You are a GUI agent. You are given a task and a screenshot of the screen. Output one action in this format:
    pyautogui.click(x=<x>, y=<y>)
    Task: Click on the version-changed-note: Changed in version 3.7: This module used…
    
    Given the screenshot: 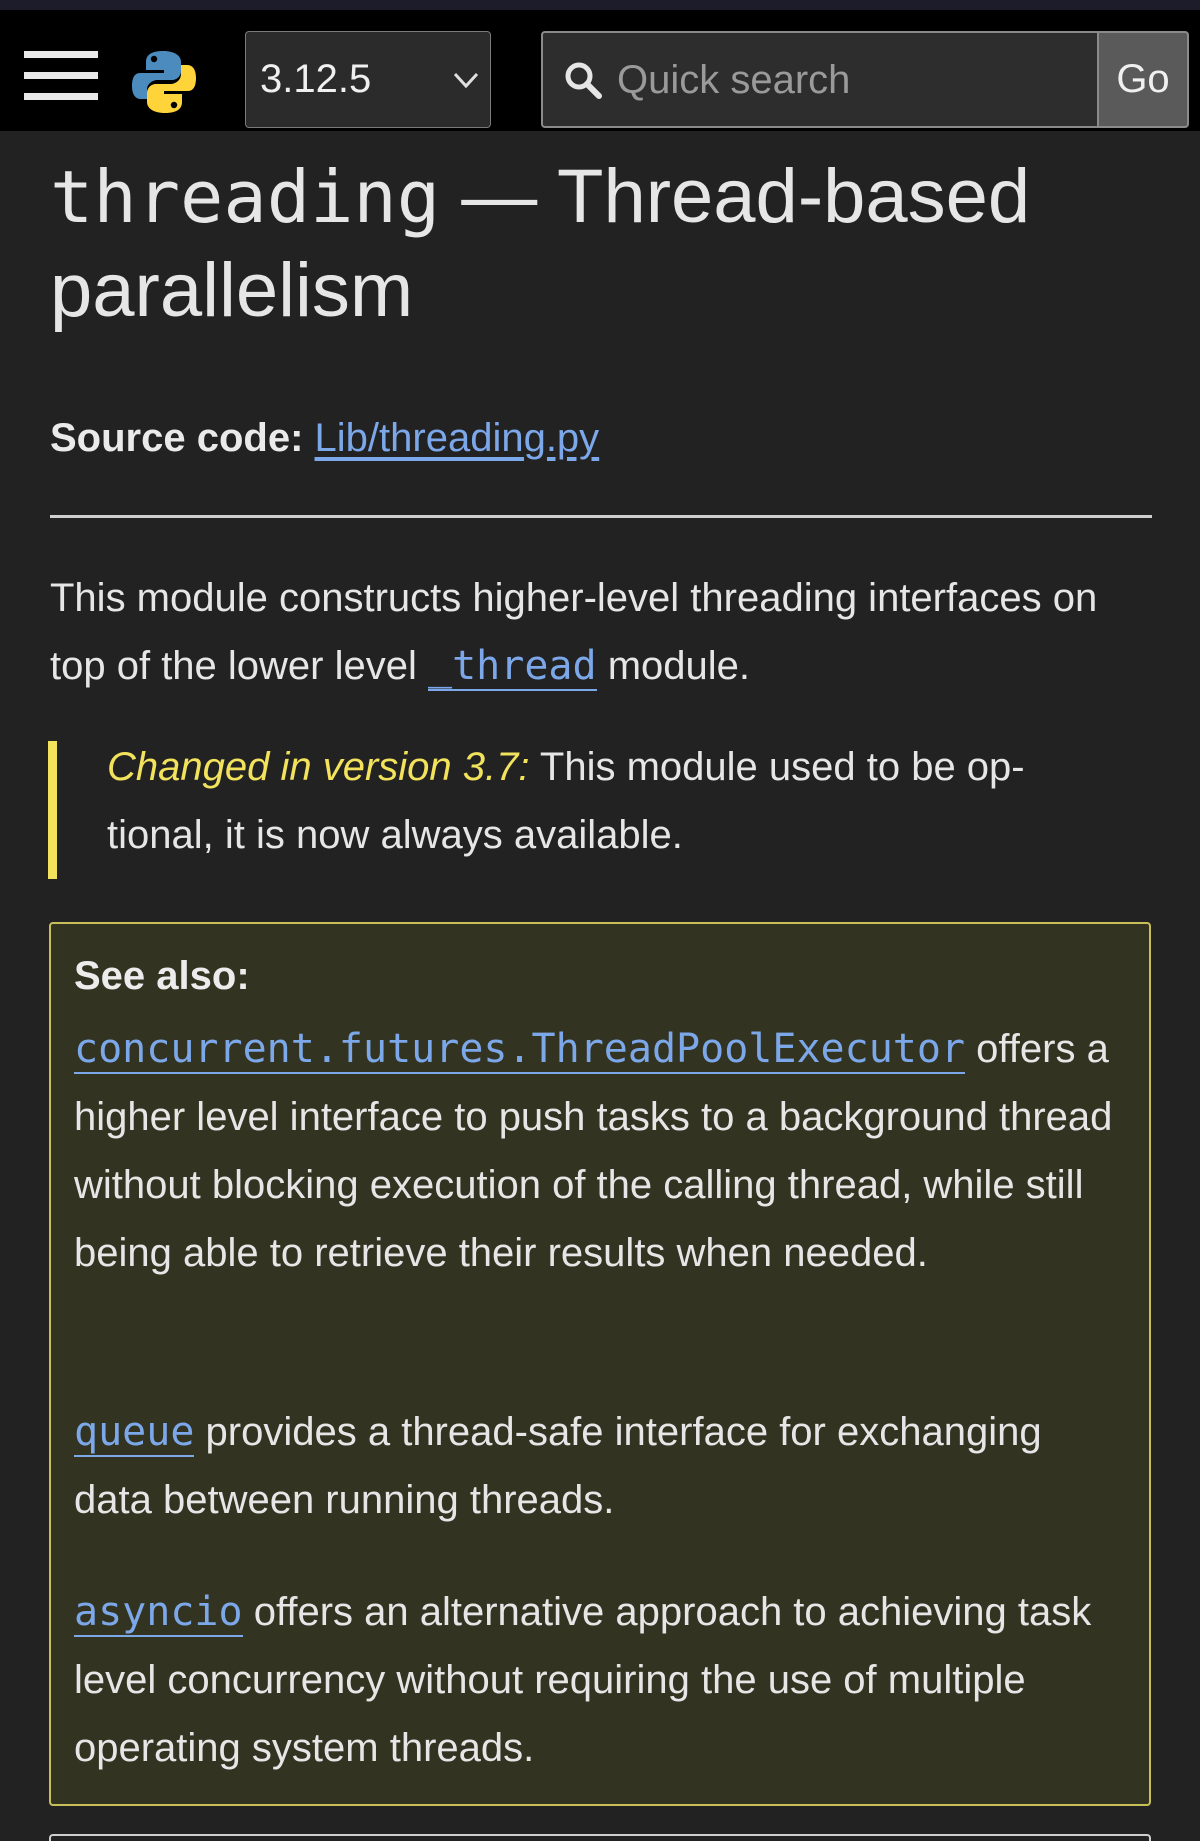 What is the action you would take?
    pyautogui.click(x=603, y=810)
    